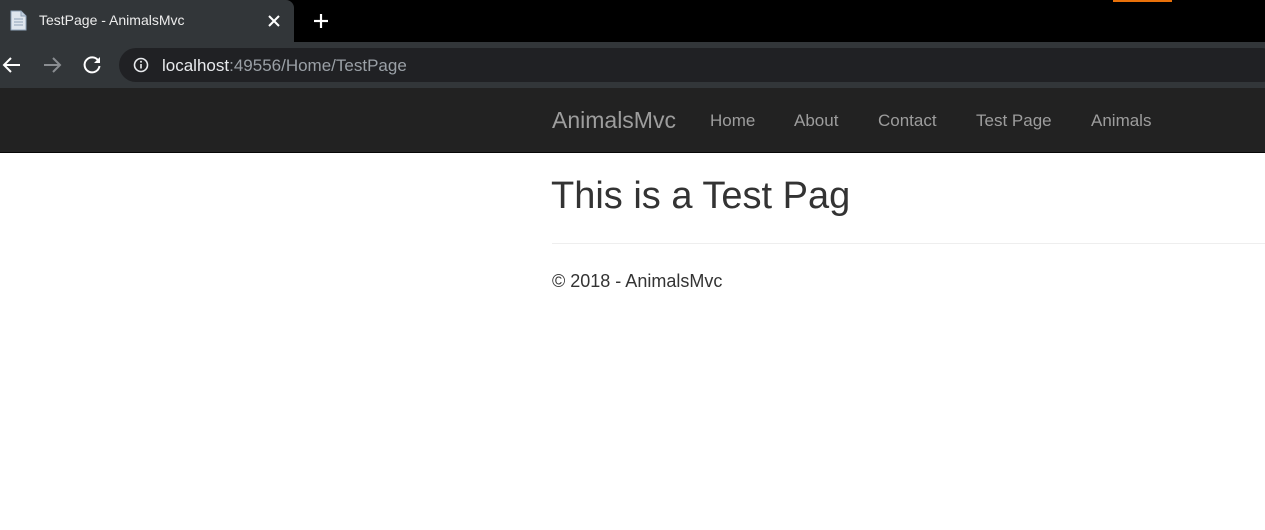 The height and width of the screenshot is (530, 1265). Describe the element at coordinates (1142, 1) in the screenshot. I see `window-accent` at that location.